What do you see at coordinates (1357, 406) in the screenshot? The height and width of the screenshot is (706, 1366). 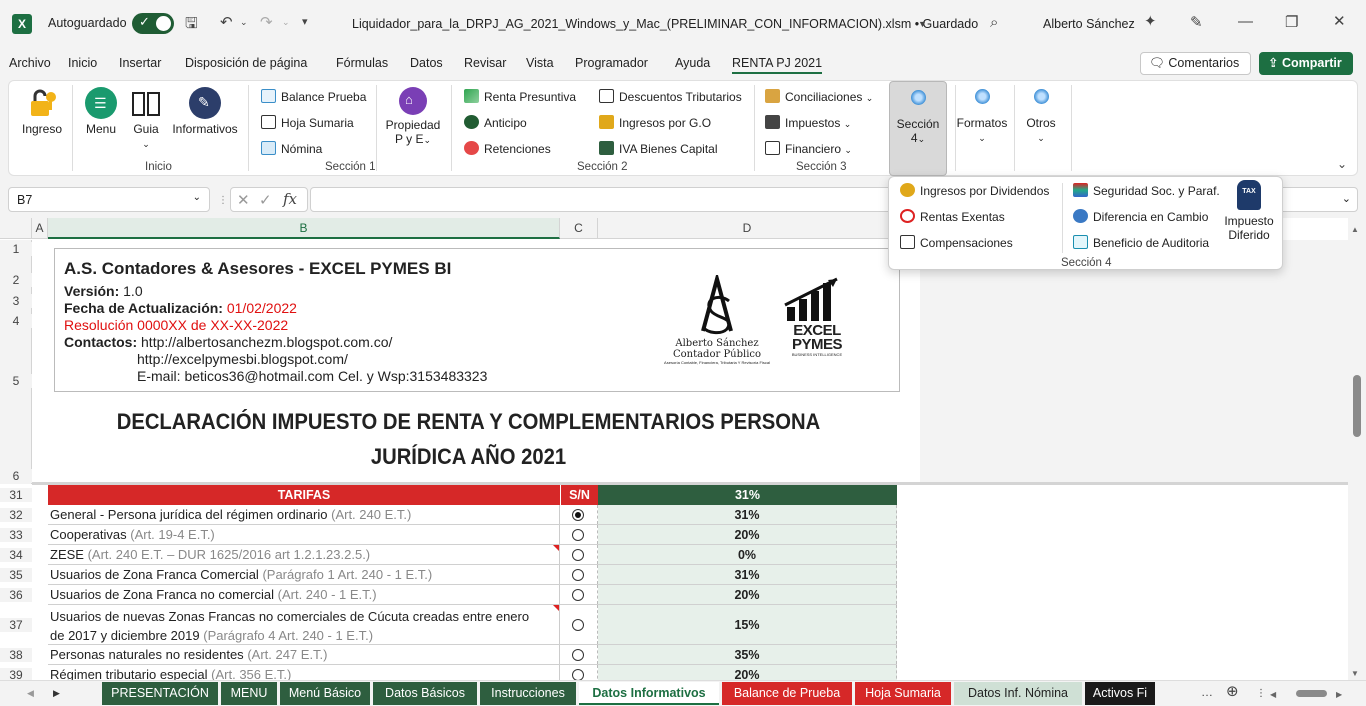 I see `scroll-thumb` at bounding box center [1357, 406].